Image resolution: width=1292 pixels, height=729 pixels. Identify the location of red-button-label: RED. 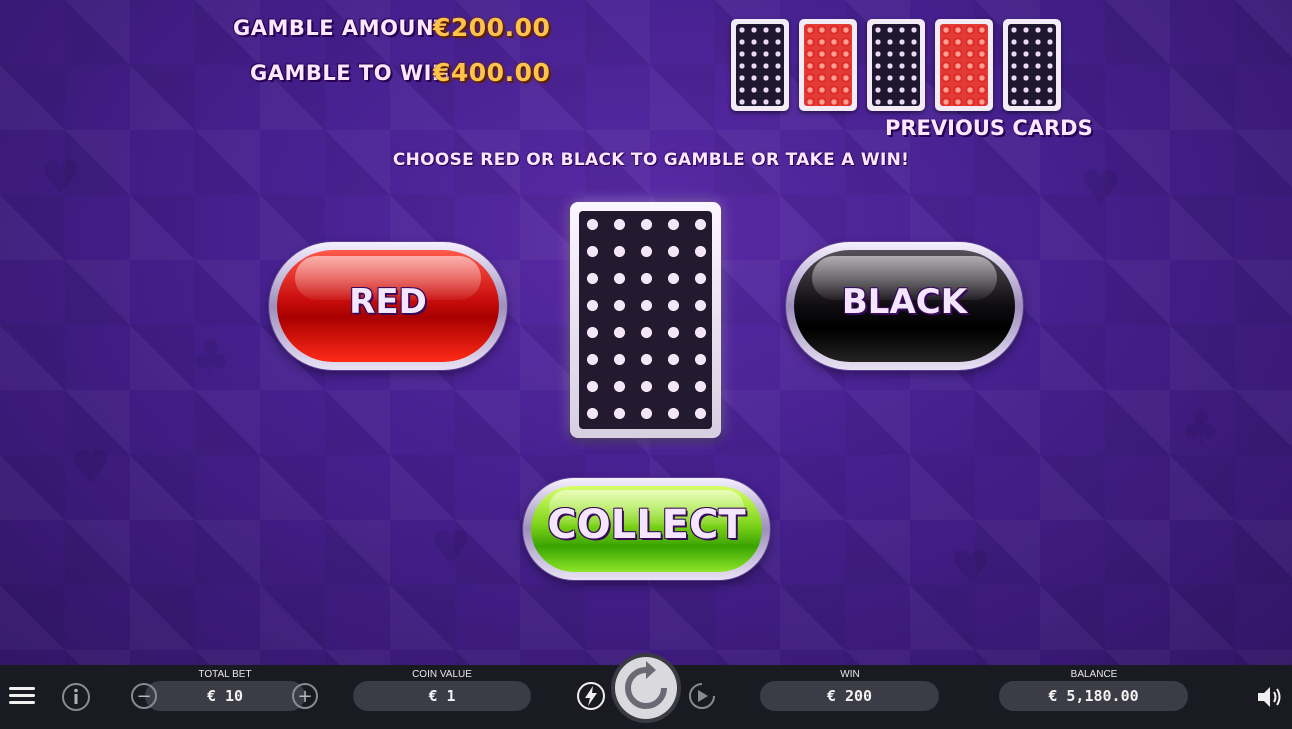
(388, 302).